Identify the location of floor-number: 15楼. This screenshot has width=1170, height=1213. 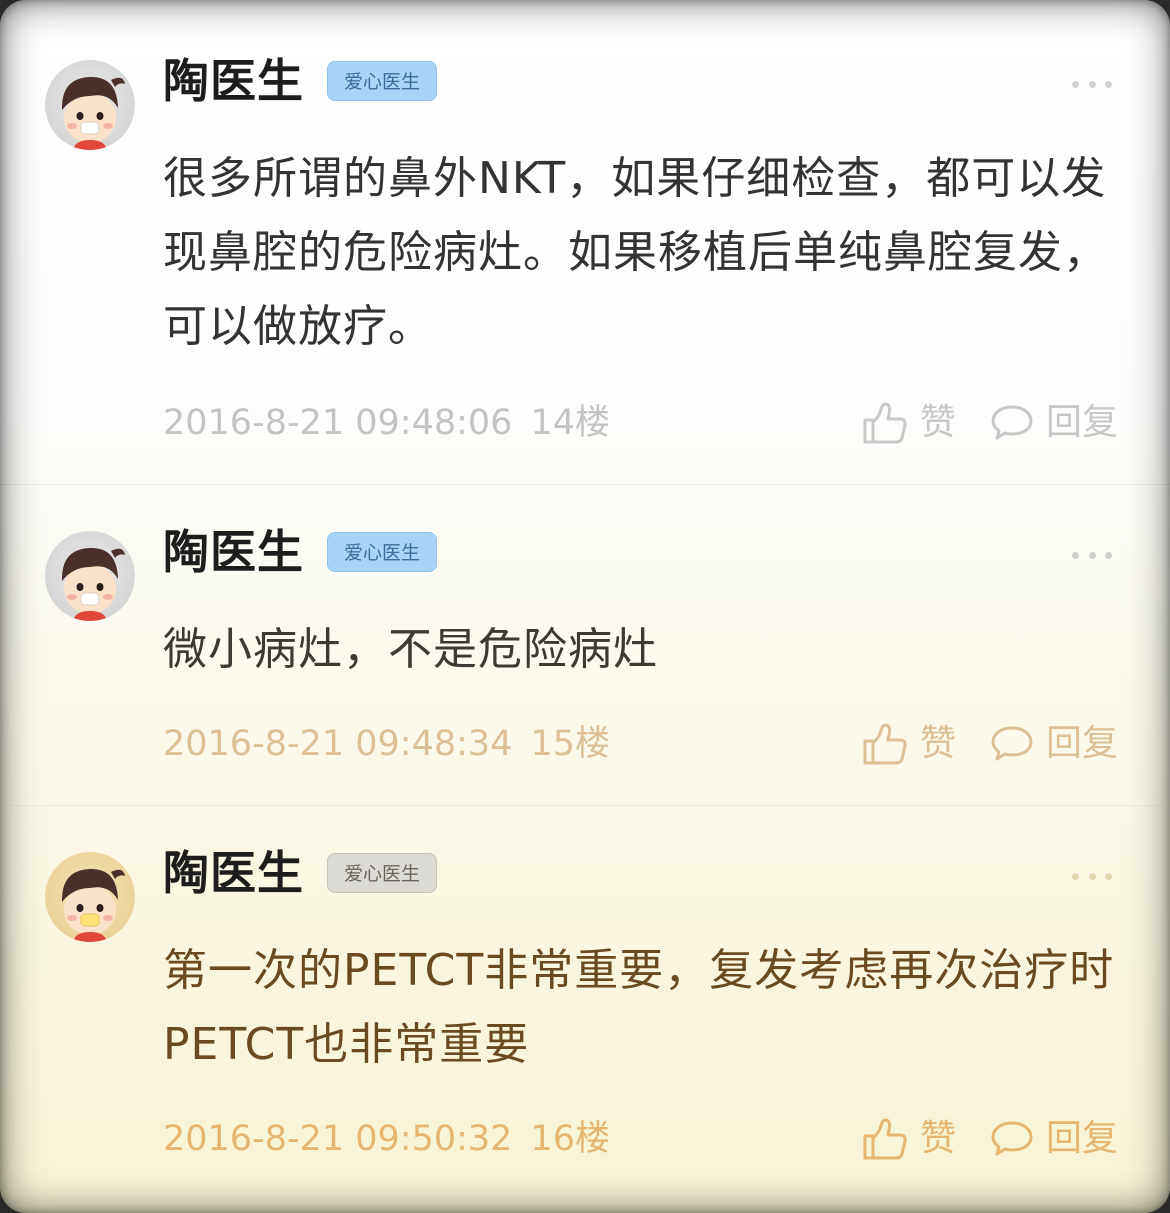
(570, 744).